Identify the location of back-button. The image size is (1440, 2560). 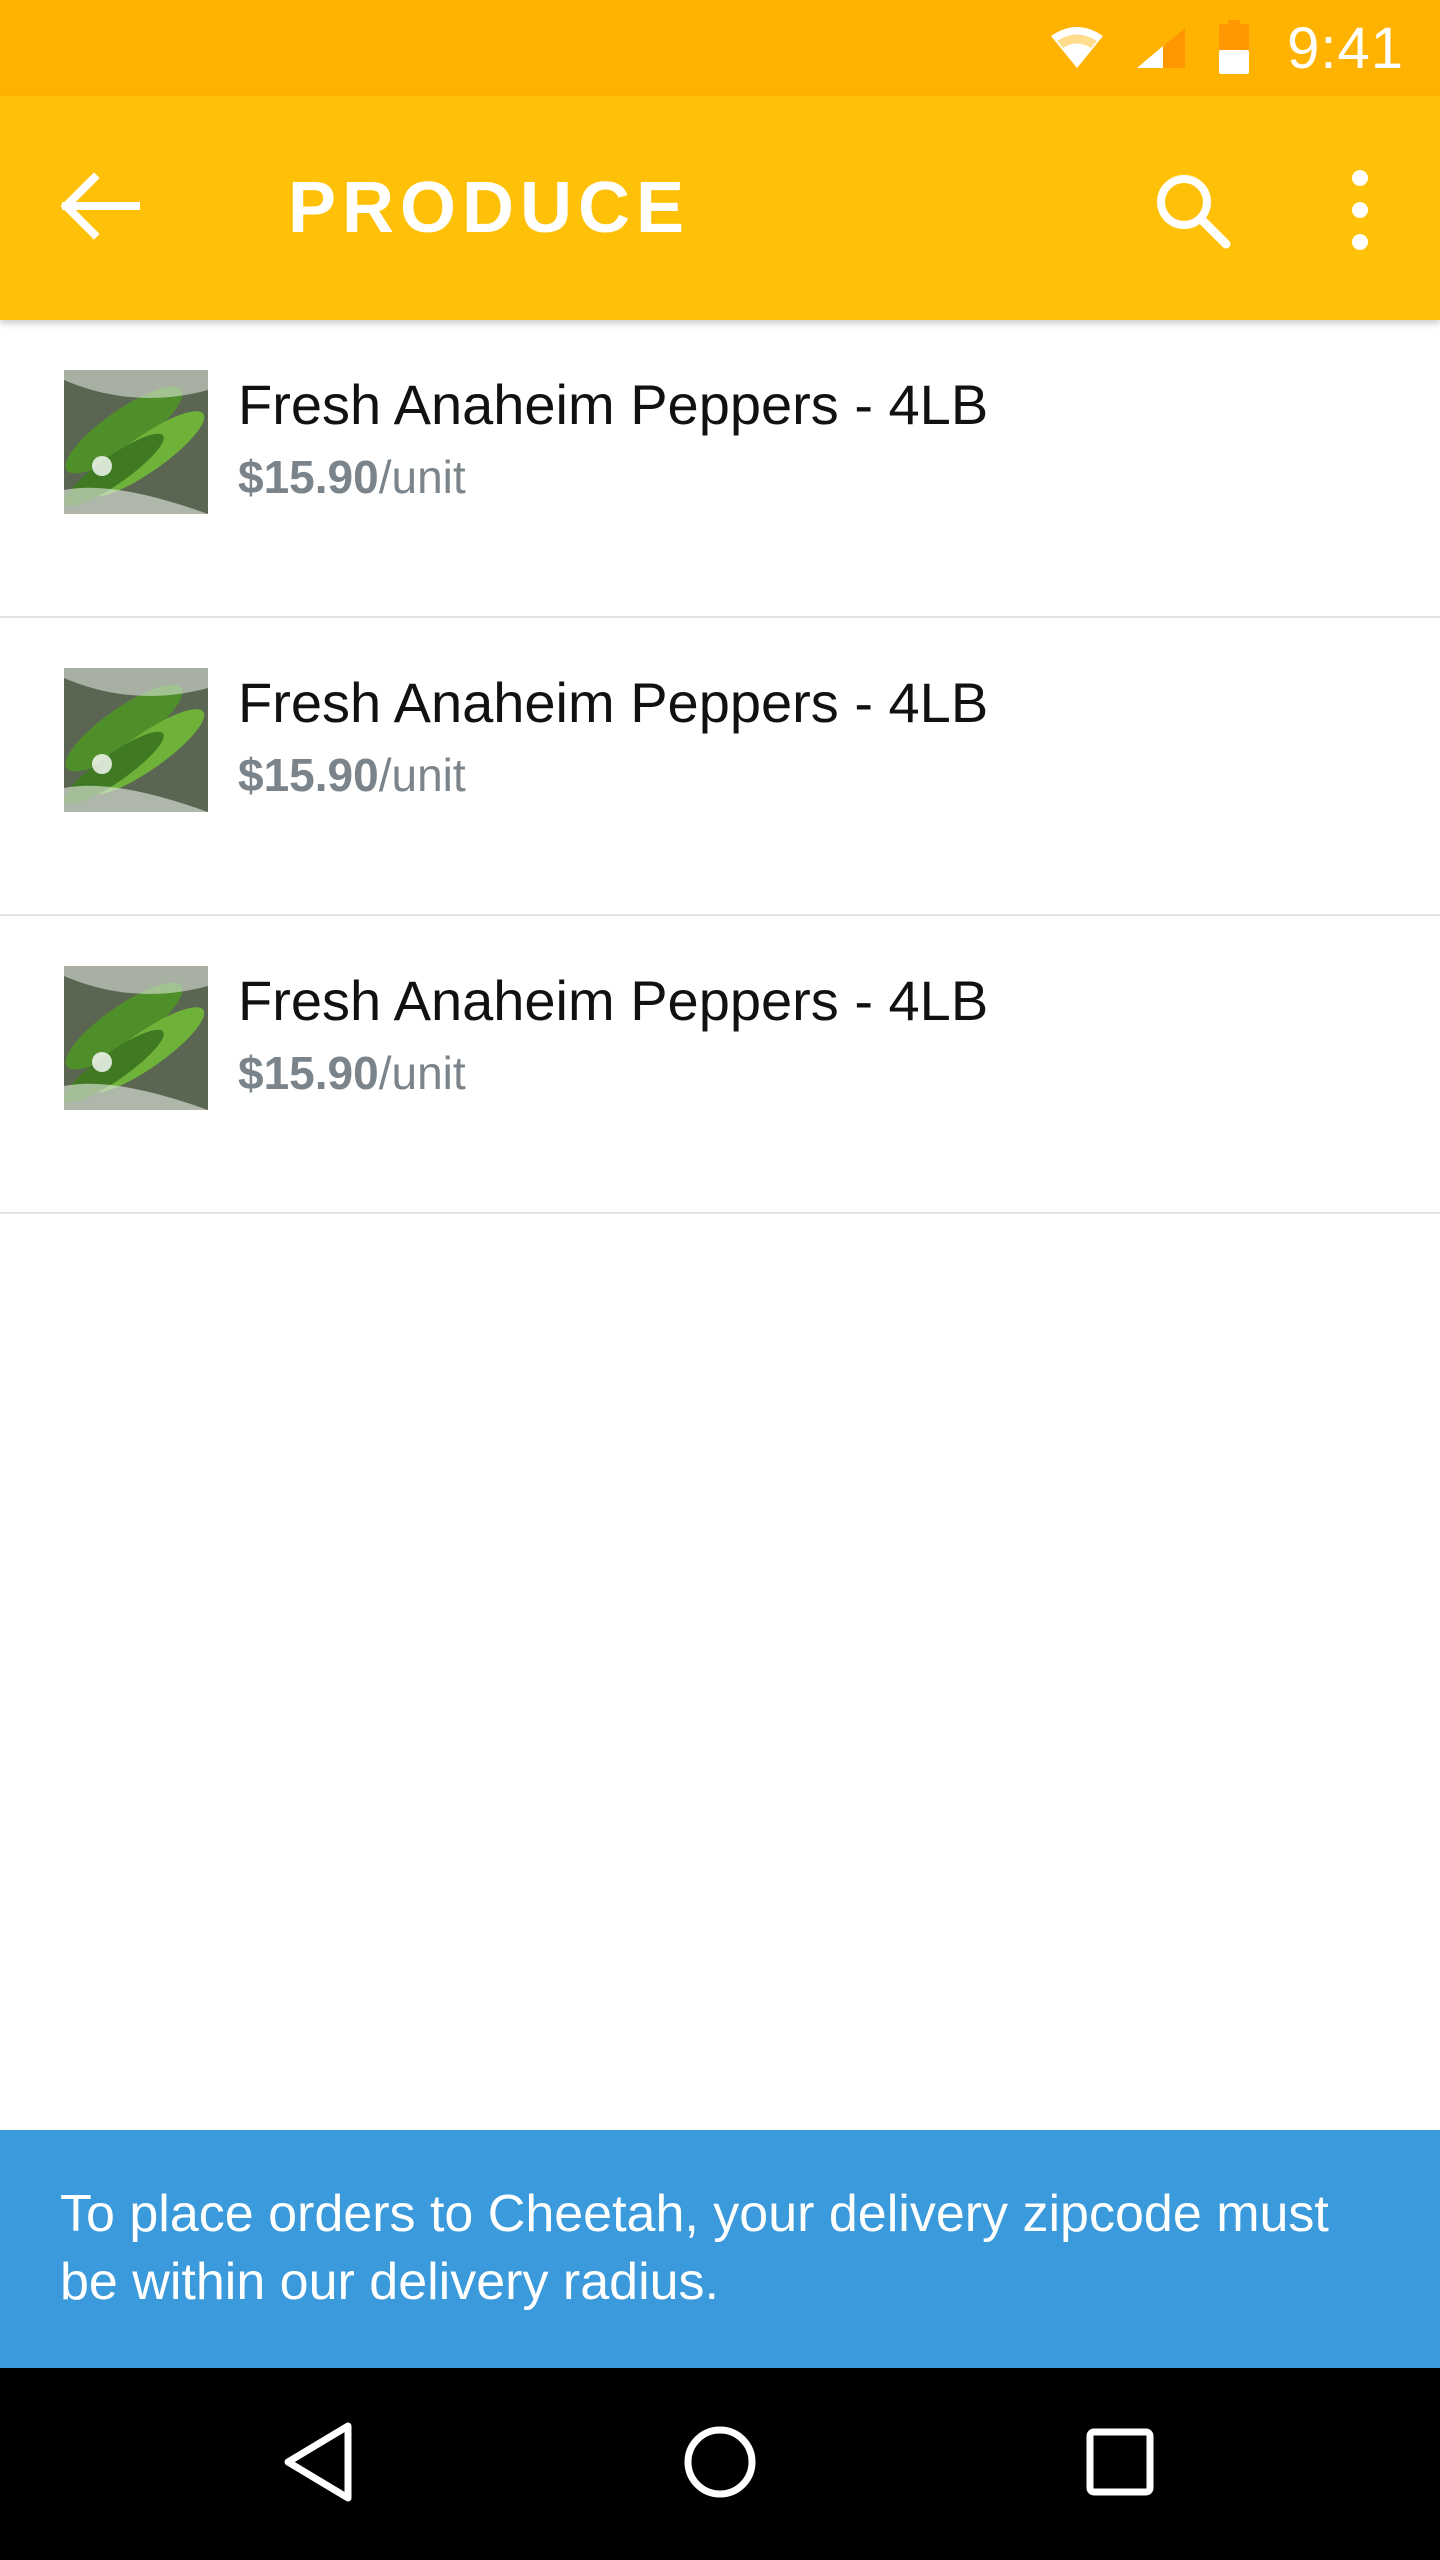
(100, 208).